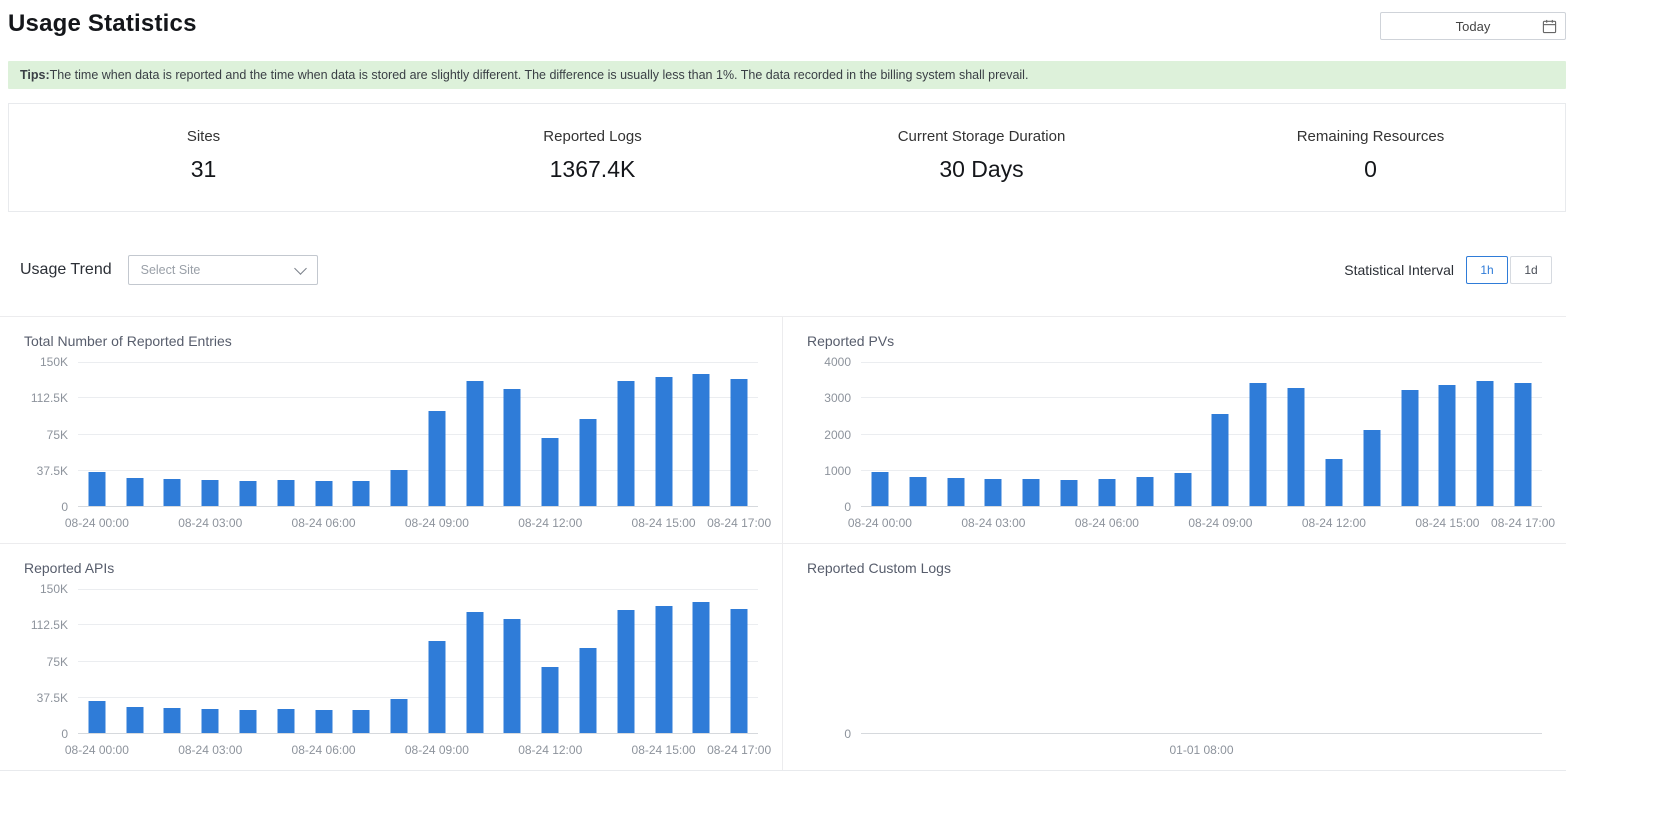 Image resolution: width=1653 pixels, height=818 pixels. What do you see at coordinates (1487, 270) in the screenshot?
I see `interval-1h-button: 1h` at bounding box center [1487, 270].